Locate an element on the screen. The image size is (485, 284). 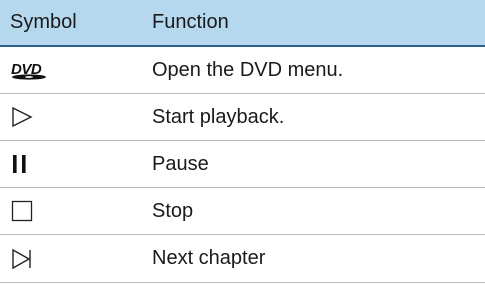
pause-icon is located at coordinates (19, 164).